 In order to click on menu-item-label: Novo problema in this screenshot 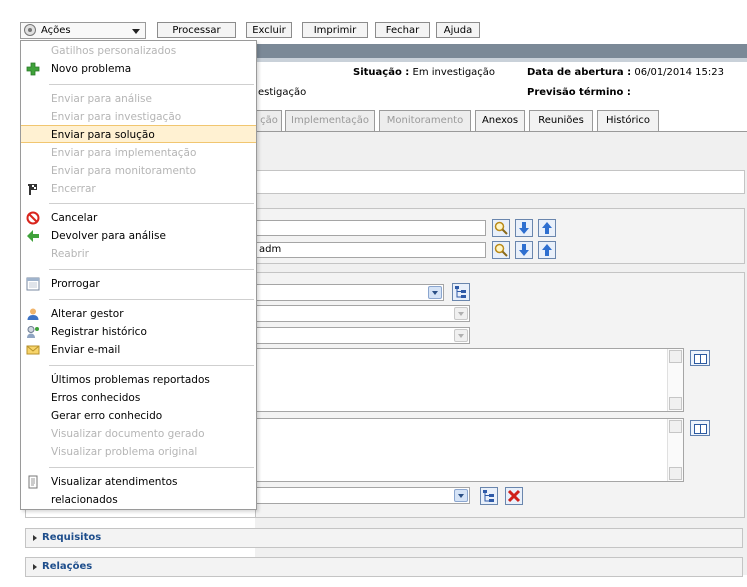, I will do `click(91, 69)`.